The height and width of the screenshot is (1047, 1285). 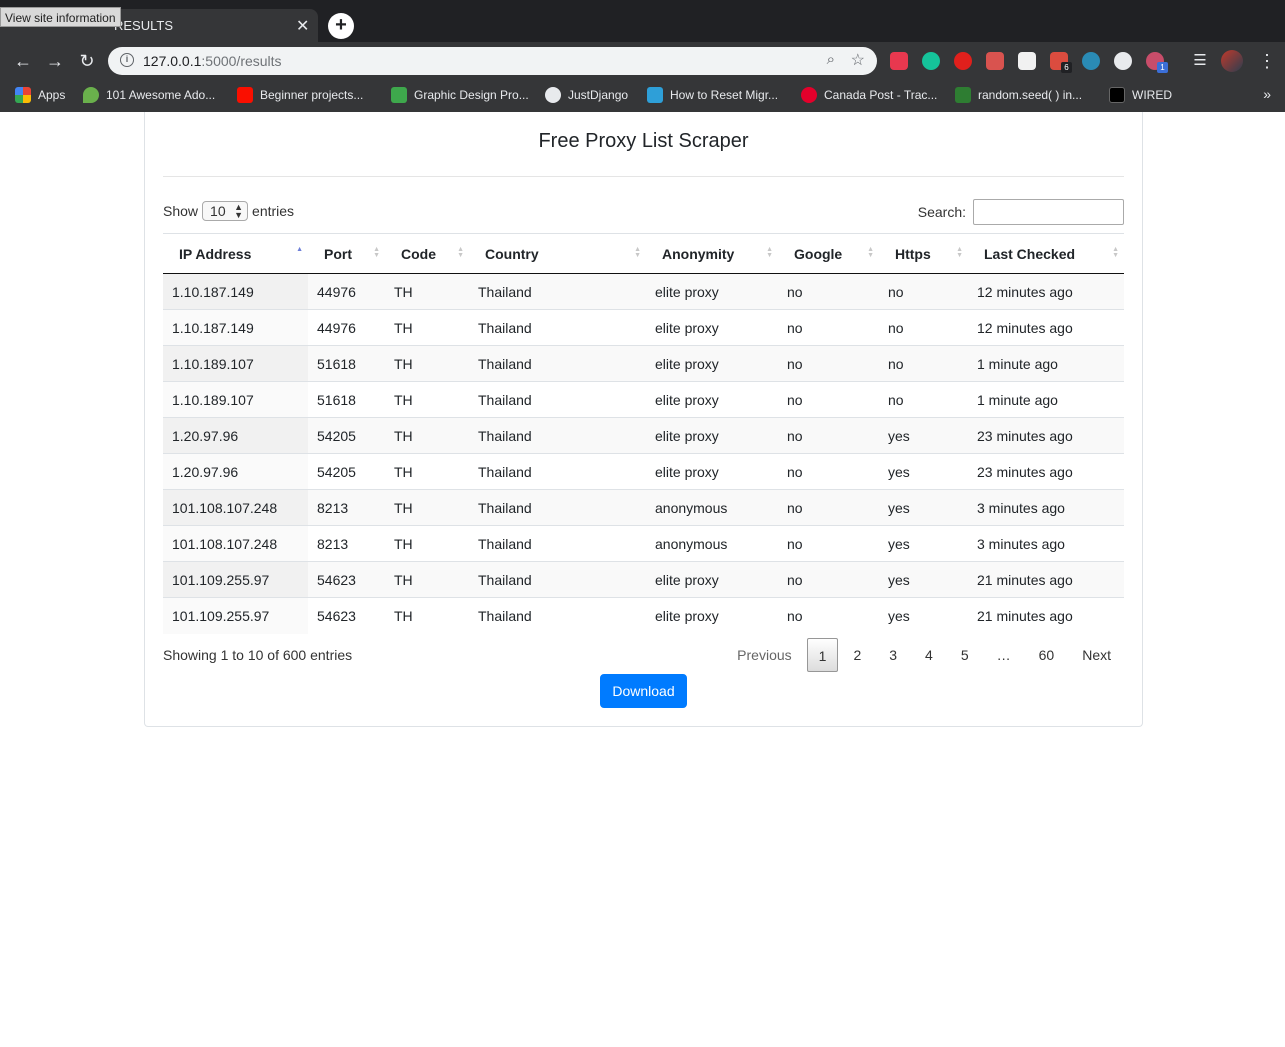 What do you see at coordinates (963, 61) in the screenshot?
I see `adblock-extension-icon` at bounding box center [963, 61].